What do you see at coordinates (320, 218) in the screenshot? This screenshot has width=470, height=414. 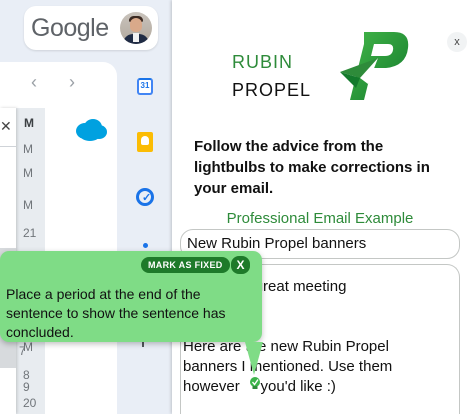 I see `example-title: Professional Email Example` at bounding box center [320, 218].